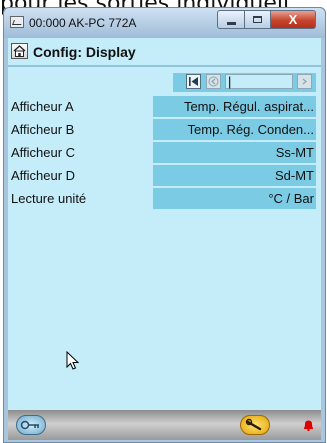 The image size is (327, 443). Describe the element at coordinates (164, 66) in the screenshot. I see `header-divider` at that location.